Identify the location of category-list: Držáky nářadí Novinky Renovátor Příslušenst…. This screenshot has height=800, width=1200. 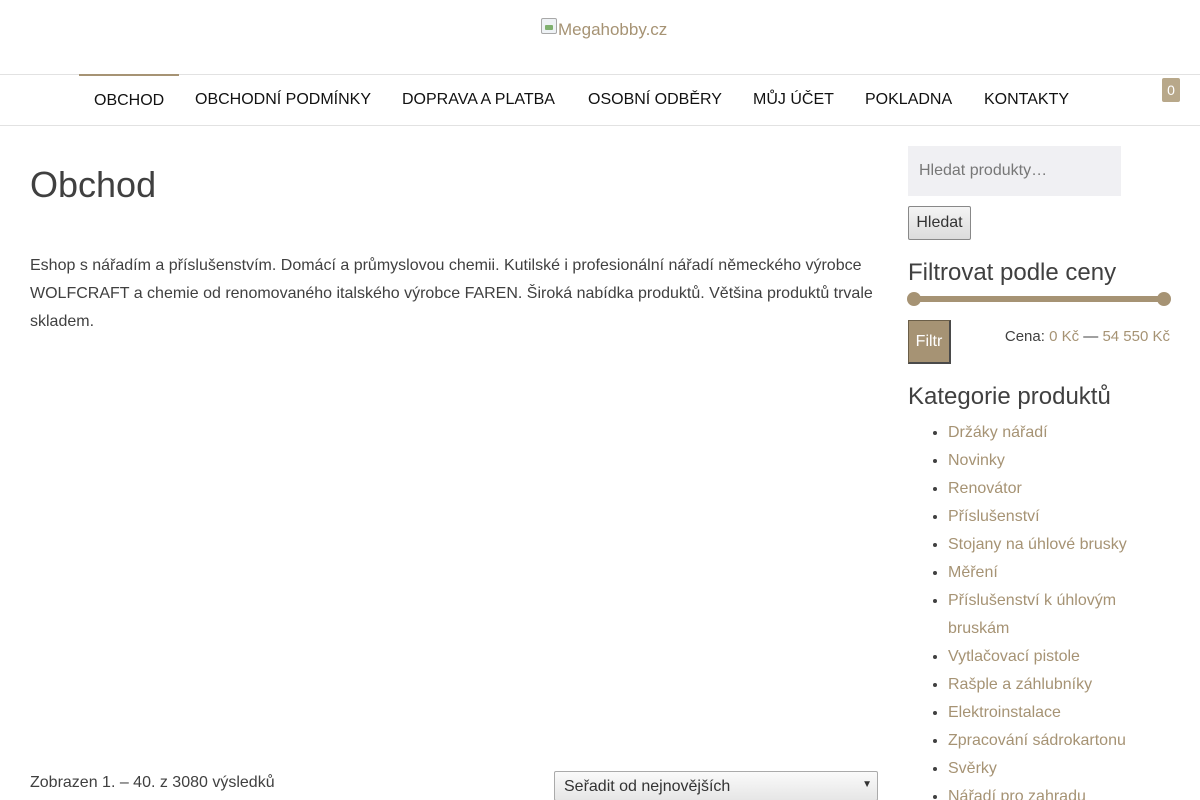
(1053, 609).